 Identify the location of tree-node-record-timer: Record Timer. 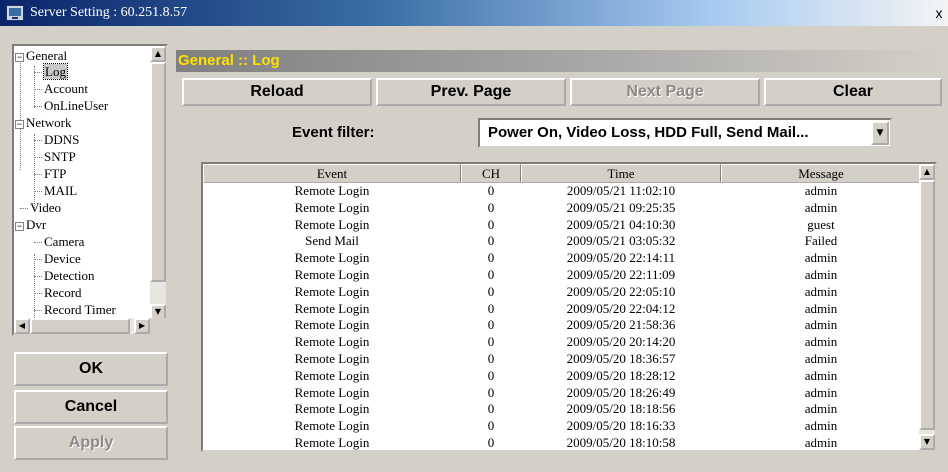
(80, 309).